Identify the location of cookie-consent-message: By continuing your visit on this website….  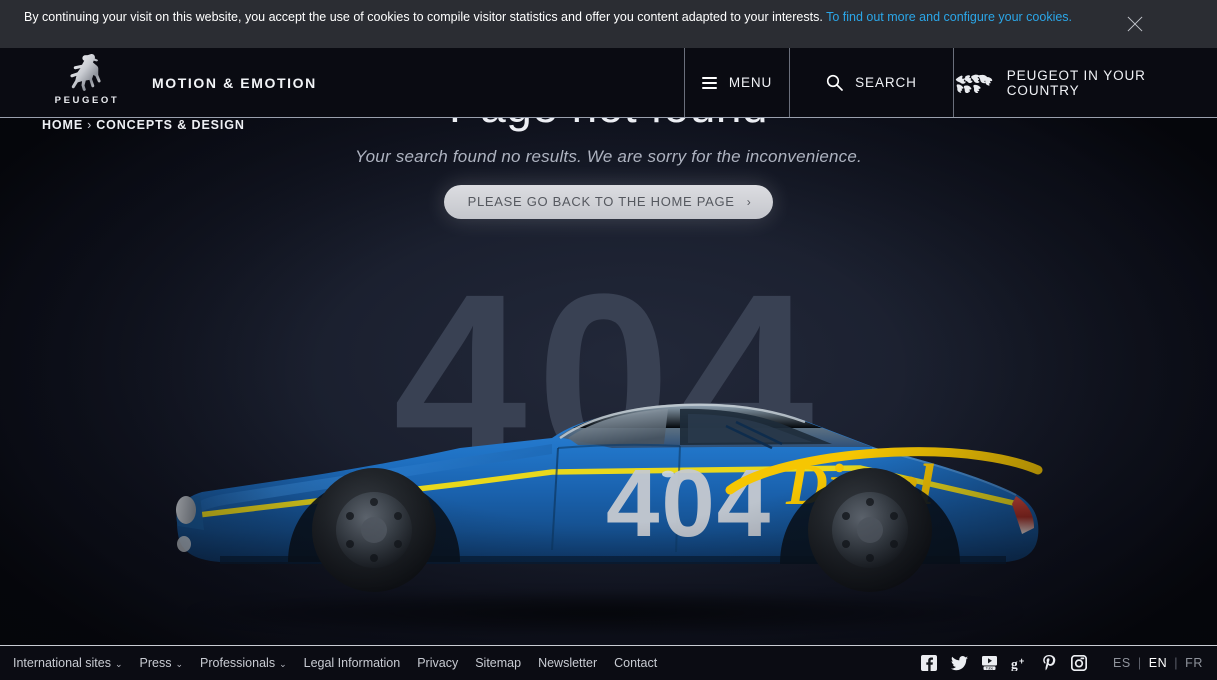
(425, 17).